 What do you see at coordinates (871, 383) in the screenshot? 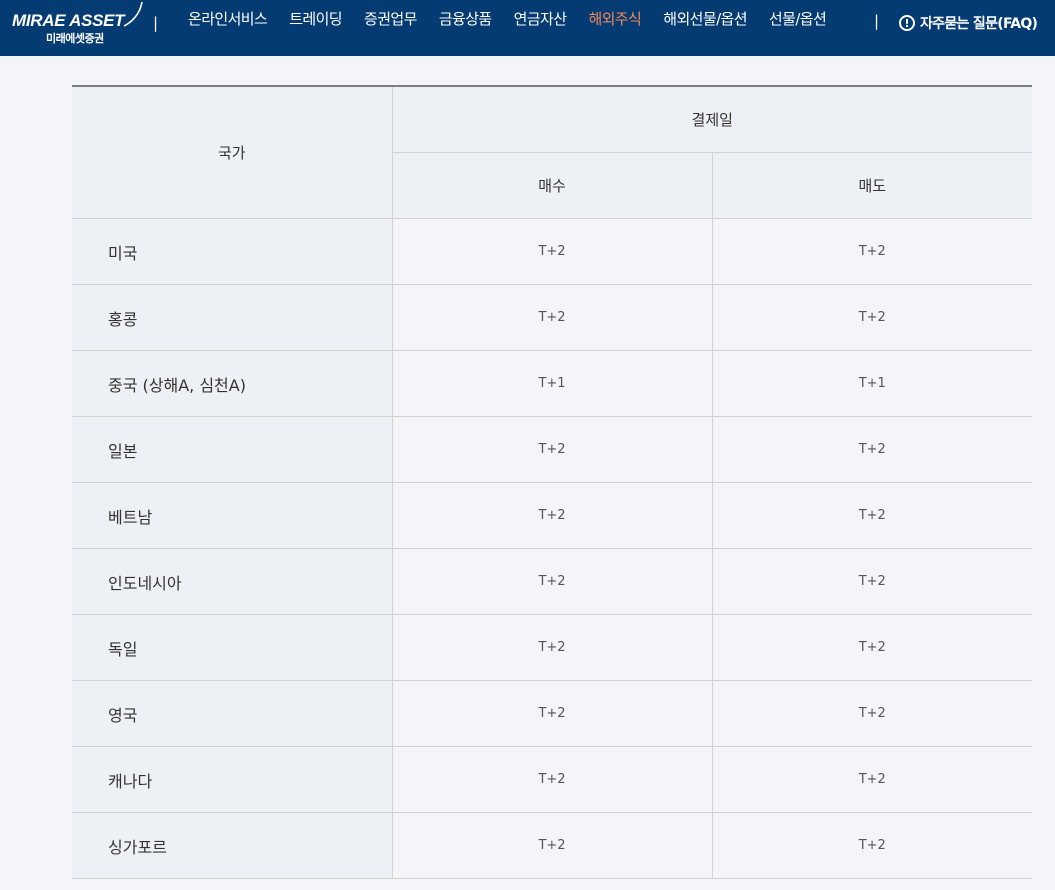
I see `sell-settlement-cell: T+1` at bounding box center [871, 383].